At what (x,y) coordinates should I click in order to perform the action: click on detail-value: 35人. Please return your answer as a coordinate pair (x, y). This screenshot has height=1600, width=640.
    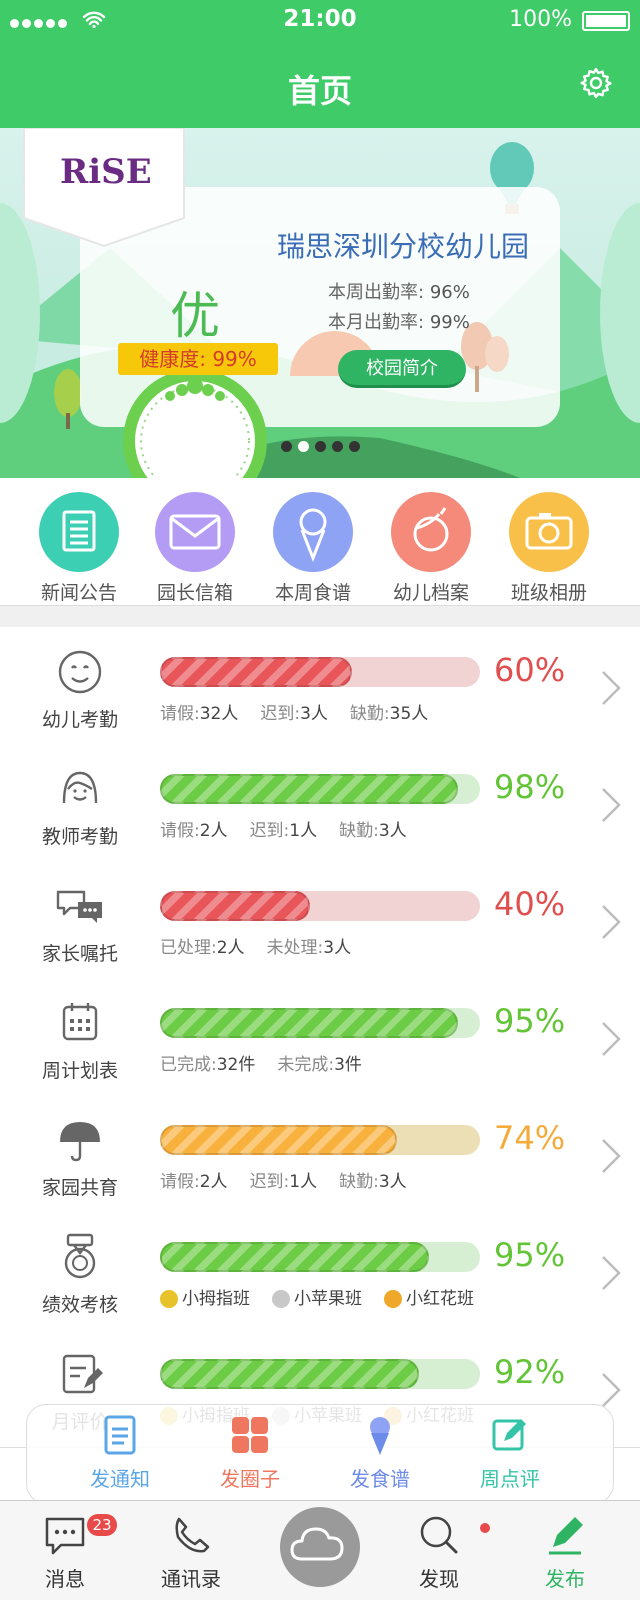
    Looking at the image, I should click on (409, 714).